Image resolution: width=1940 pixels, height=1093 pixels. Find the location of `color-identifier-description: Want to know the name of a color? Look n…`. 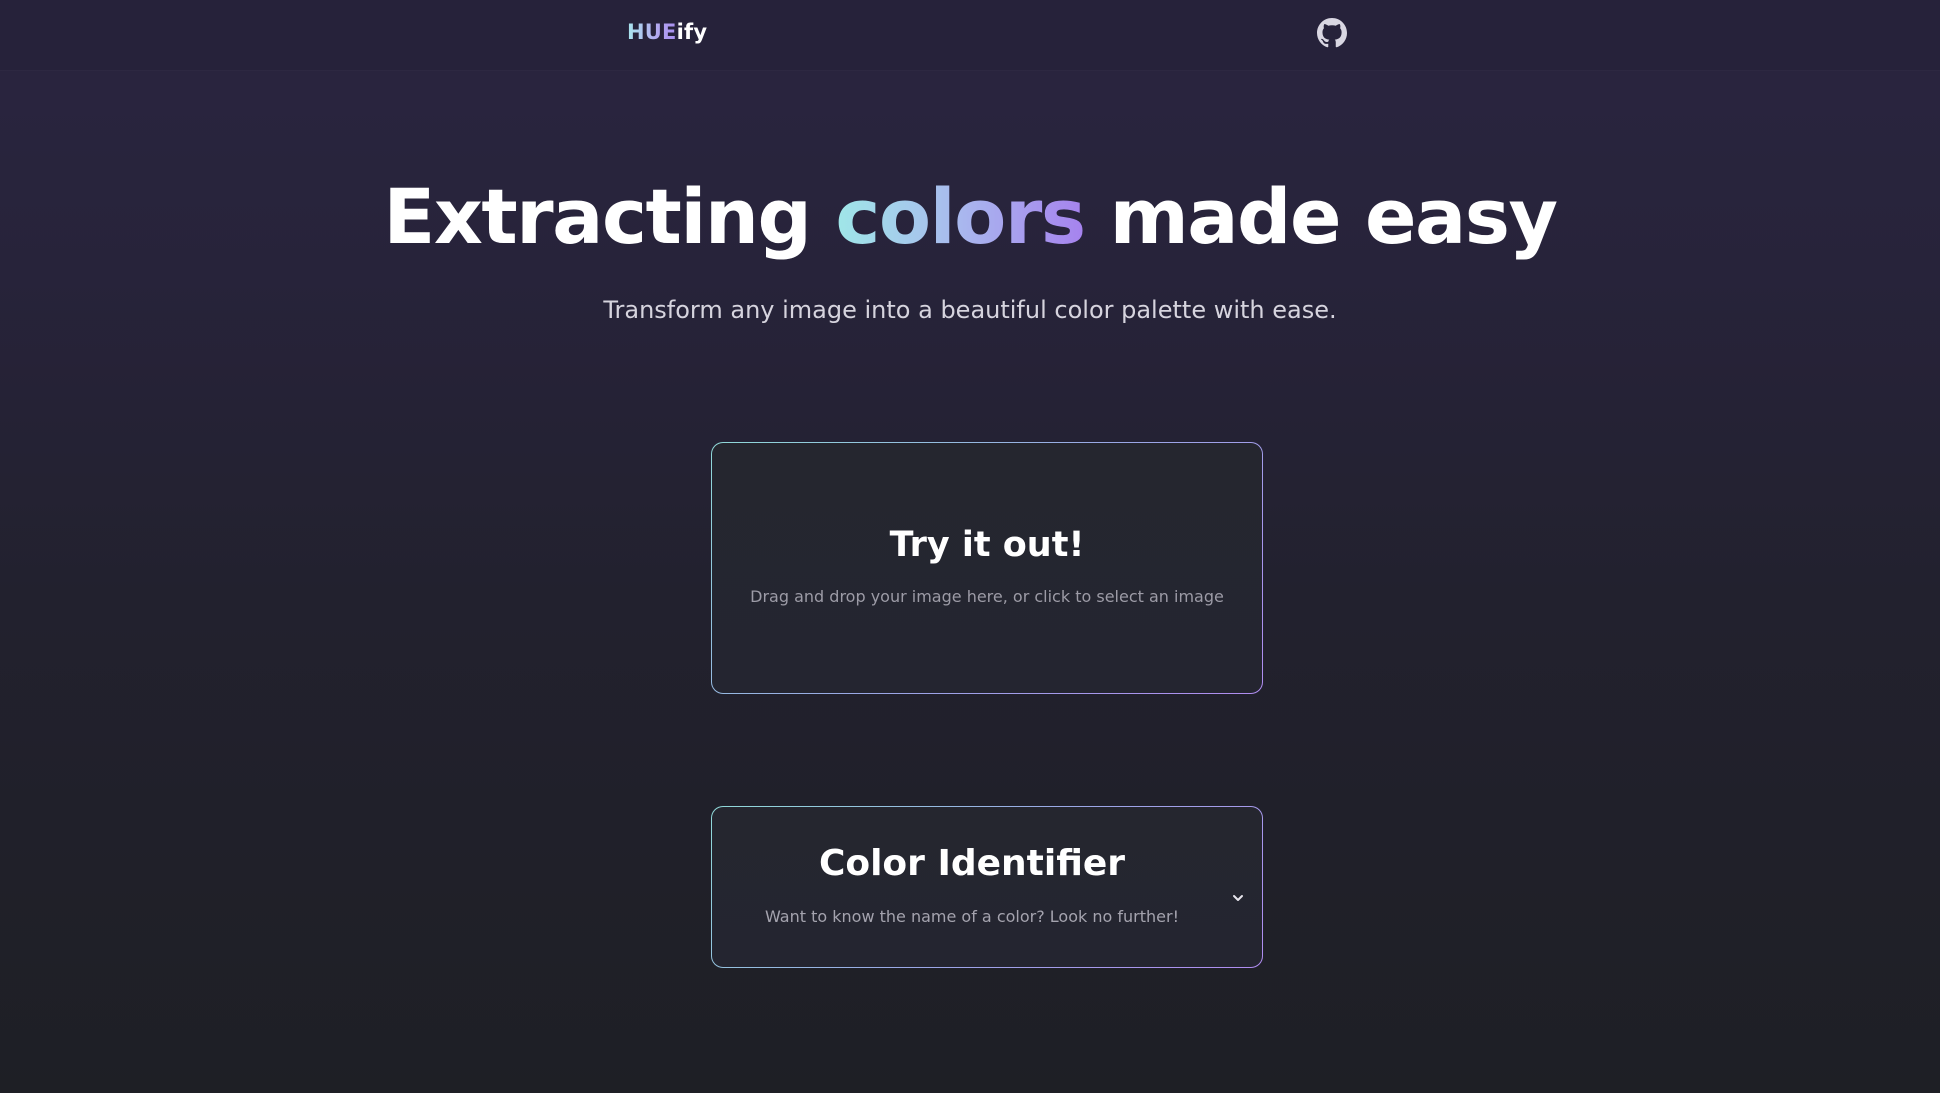

color-identifier-description: Want to know the name of a color? Look n… is located at coordinates (972, 916).